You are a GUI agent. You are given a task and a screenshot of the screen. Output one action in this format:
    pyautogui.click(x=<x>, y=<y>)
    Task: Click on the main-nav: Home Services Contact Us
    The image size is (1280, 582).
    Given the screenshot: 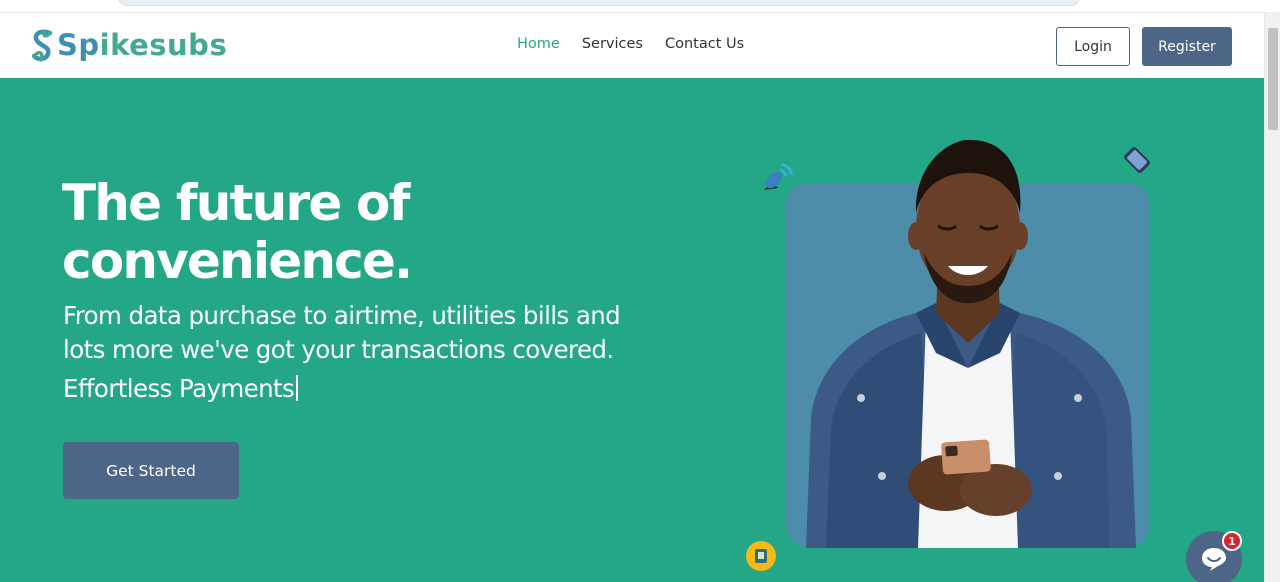 What is the action you would take?
    pyautogui.click(x=641, y=44)
    